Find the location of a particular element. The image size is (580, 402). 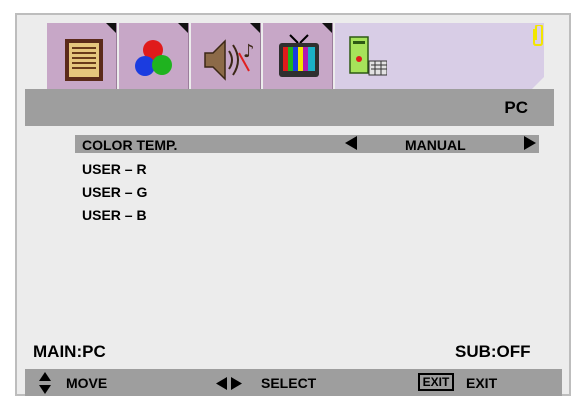

arrow-right-icon is located at coordinates (530, 143).